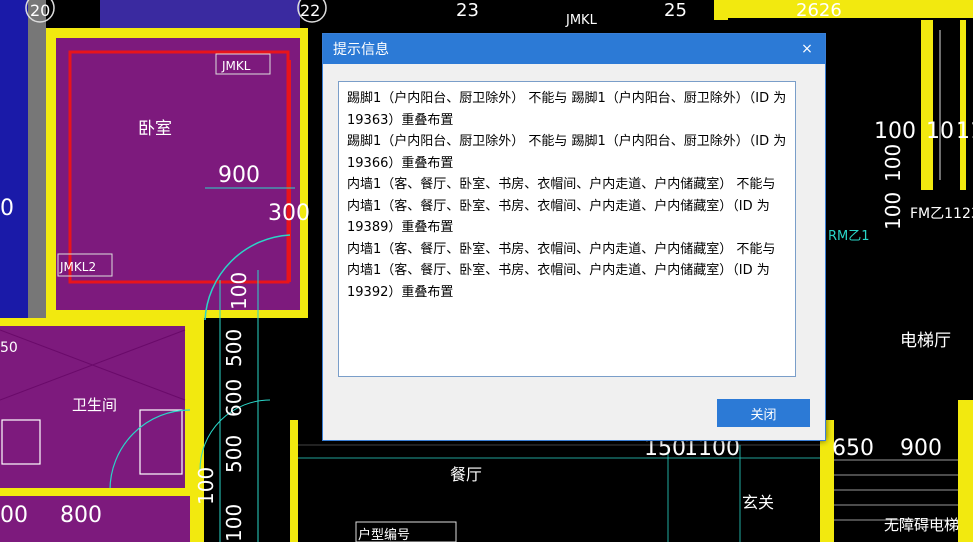 Image resolution: width=973 pixels, height=542 pixels. I want to click on stair-wall-right, so click(965, 471).